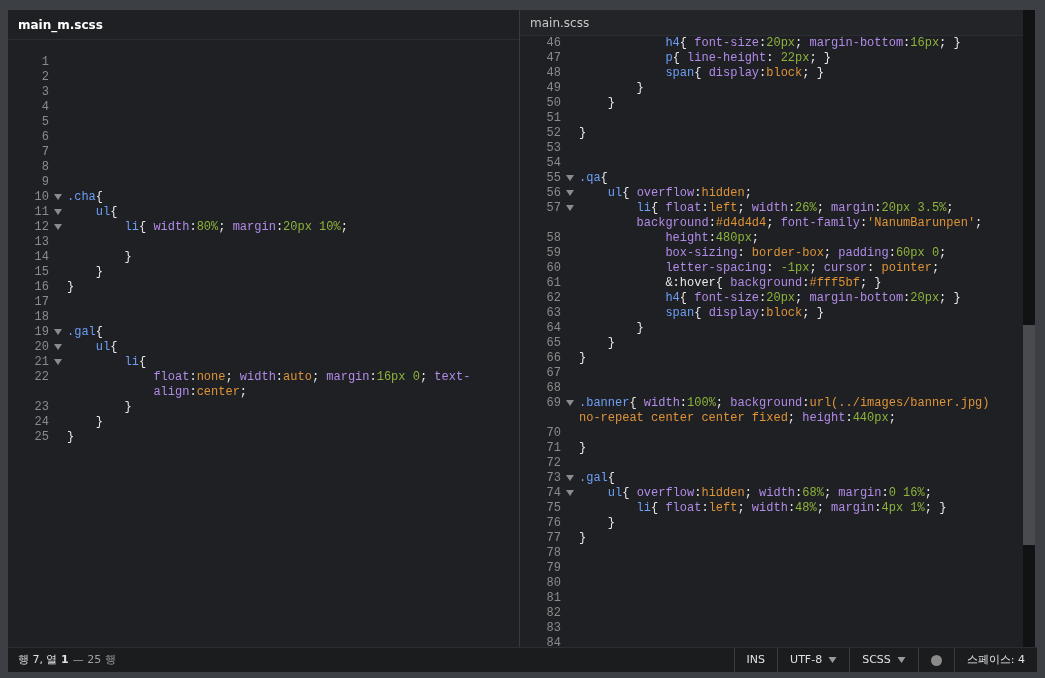  Describe the element at coordinates (41, 332) in the screenshot. I see `line-number: 19` at that location.